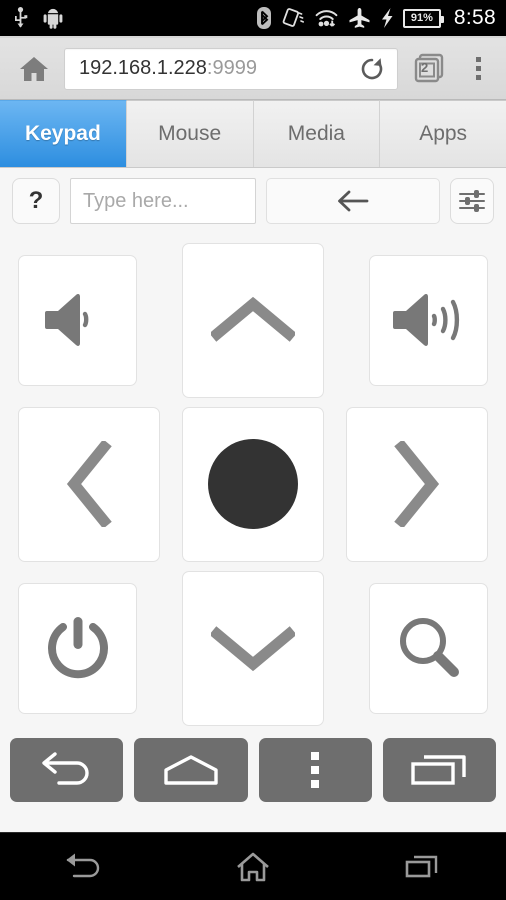 Image resolution: width=506 pixels, height=900 pixels. I want to click on nav-recents-button, so click(439, 770).